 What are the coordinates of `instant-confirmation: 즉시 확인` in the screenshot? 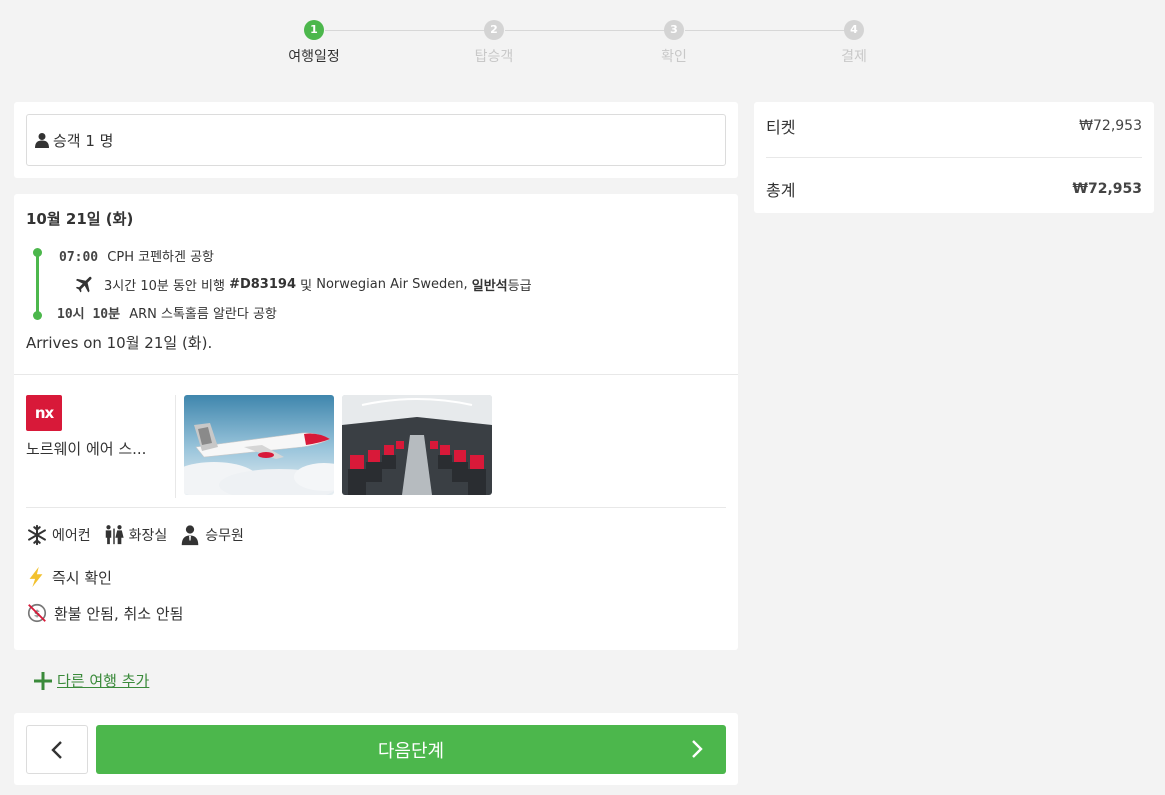 It's located at (69, 577).